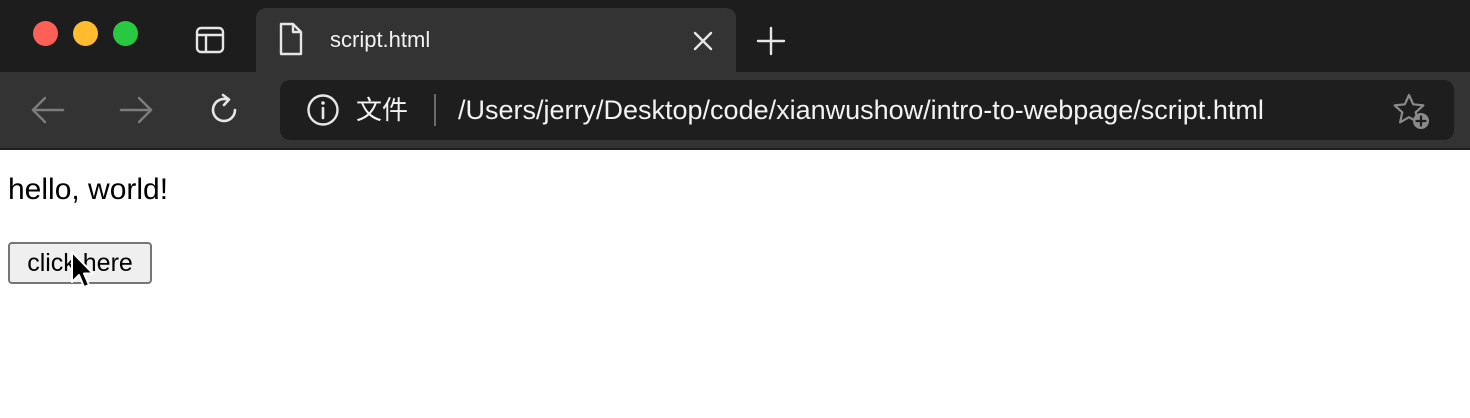  Describe the element at coordinates (1412, 112) in the screenshot. I see `star-plus-icon` at that location.